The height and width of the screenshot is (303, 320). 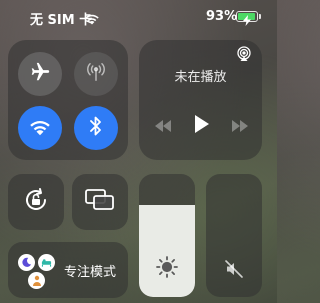 I want to click on moon-icon, so click(x=26, y=262).